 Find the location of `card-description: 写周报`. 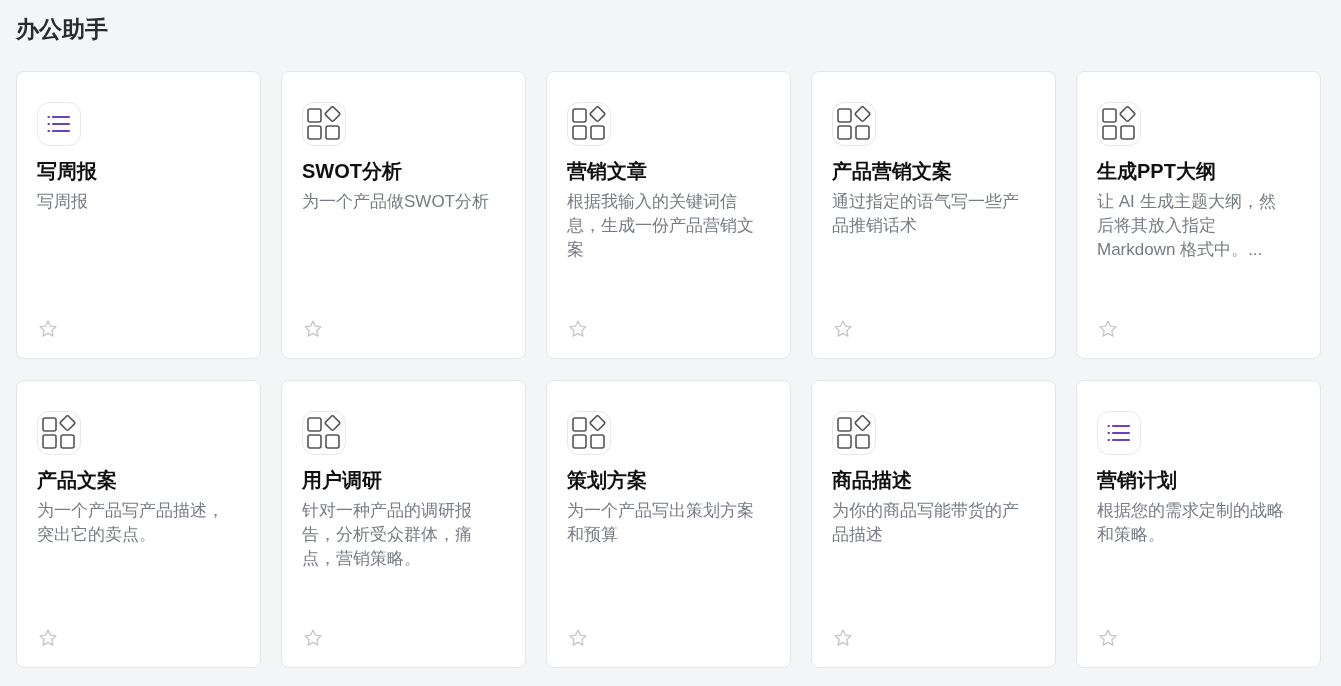

card-description: 写周报 is located at coordinates (63, 202).